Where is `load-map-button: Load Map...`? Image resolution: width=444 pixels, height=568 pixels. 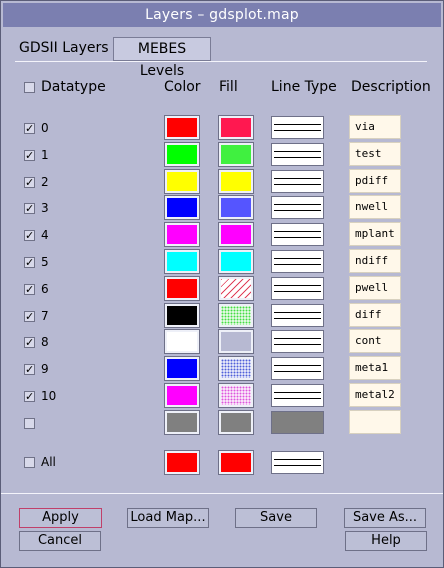
load-map-button: Load Map... is located at coordinates (168, 518).